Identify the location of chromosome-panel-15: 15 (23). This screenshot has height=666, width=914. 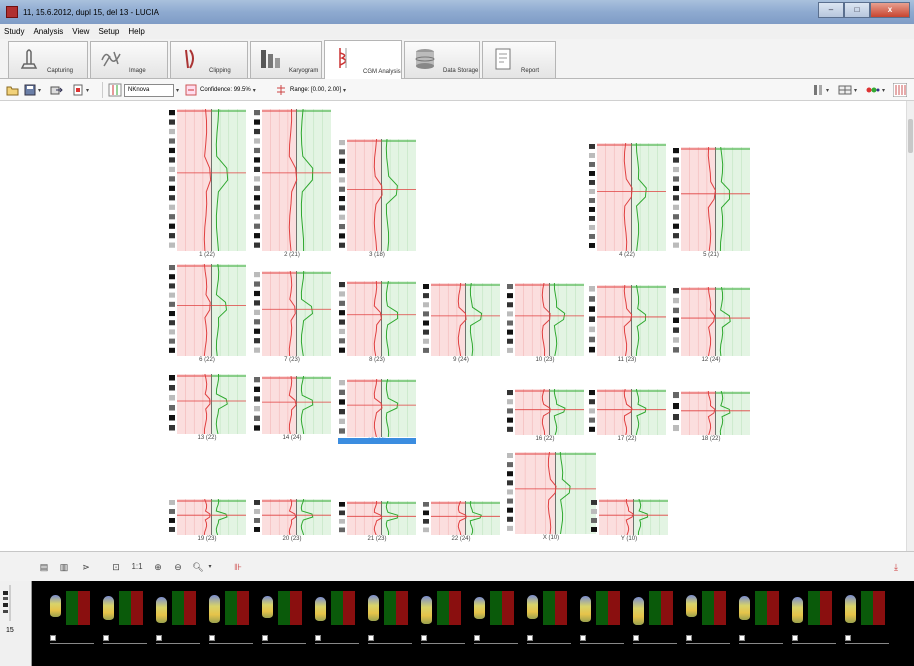
(377, 413).